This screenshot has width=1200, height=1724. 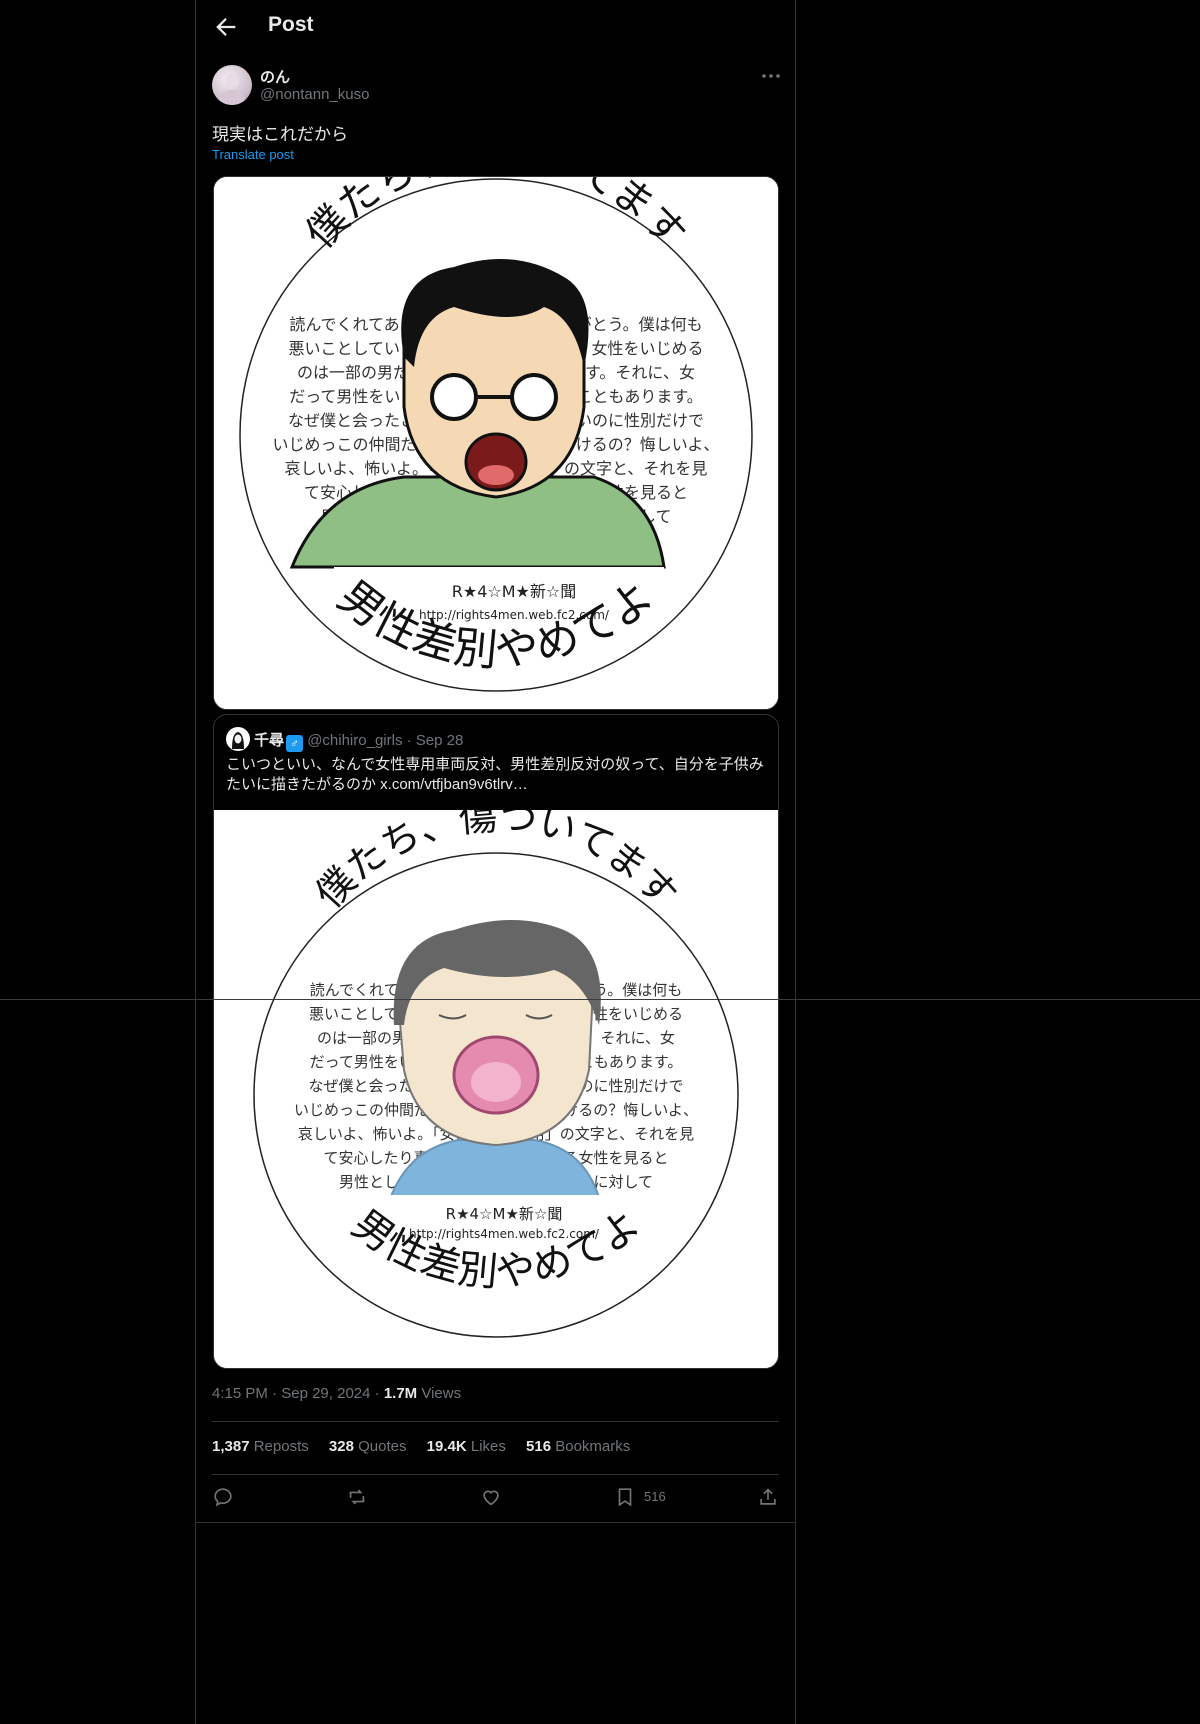 I want to click on views-count: 1.7M, so click(x=400, y=1393).